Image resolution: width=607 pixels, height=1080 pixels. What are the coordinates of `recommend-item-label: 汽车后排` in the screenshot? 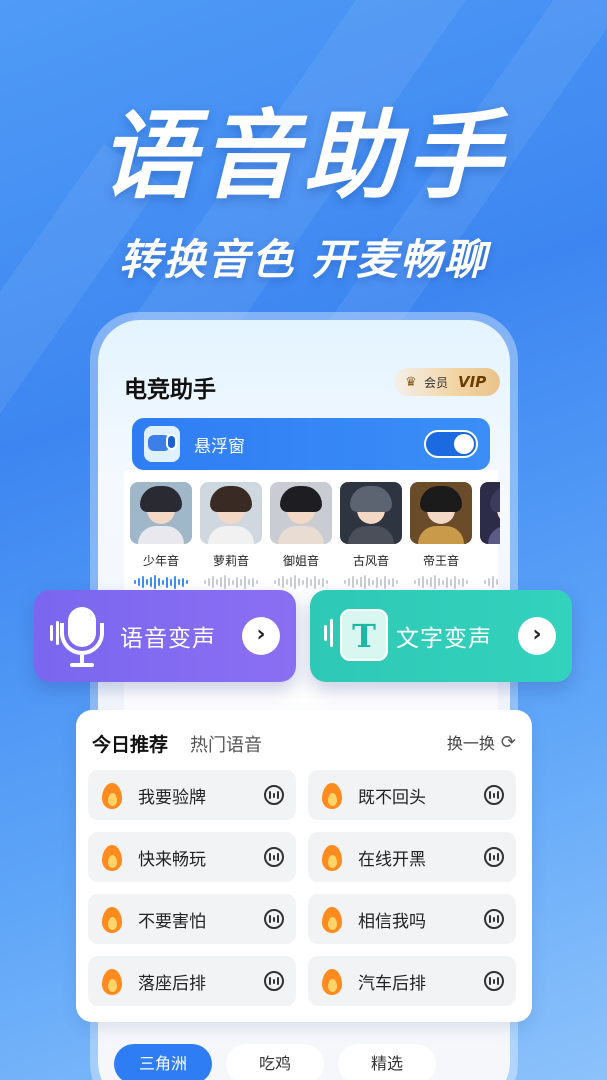 It's located at (392, 983).